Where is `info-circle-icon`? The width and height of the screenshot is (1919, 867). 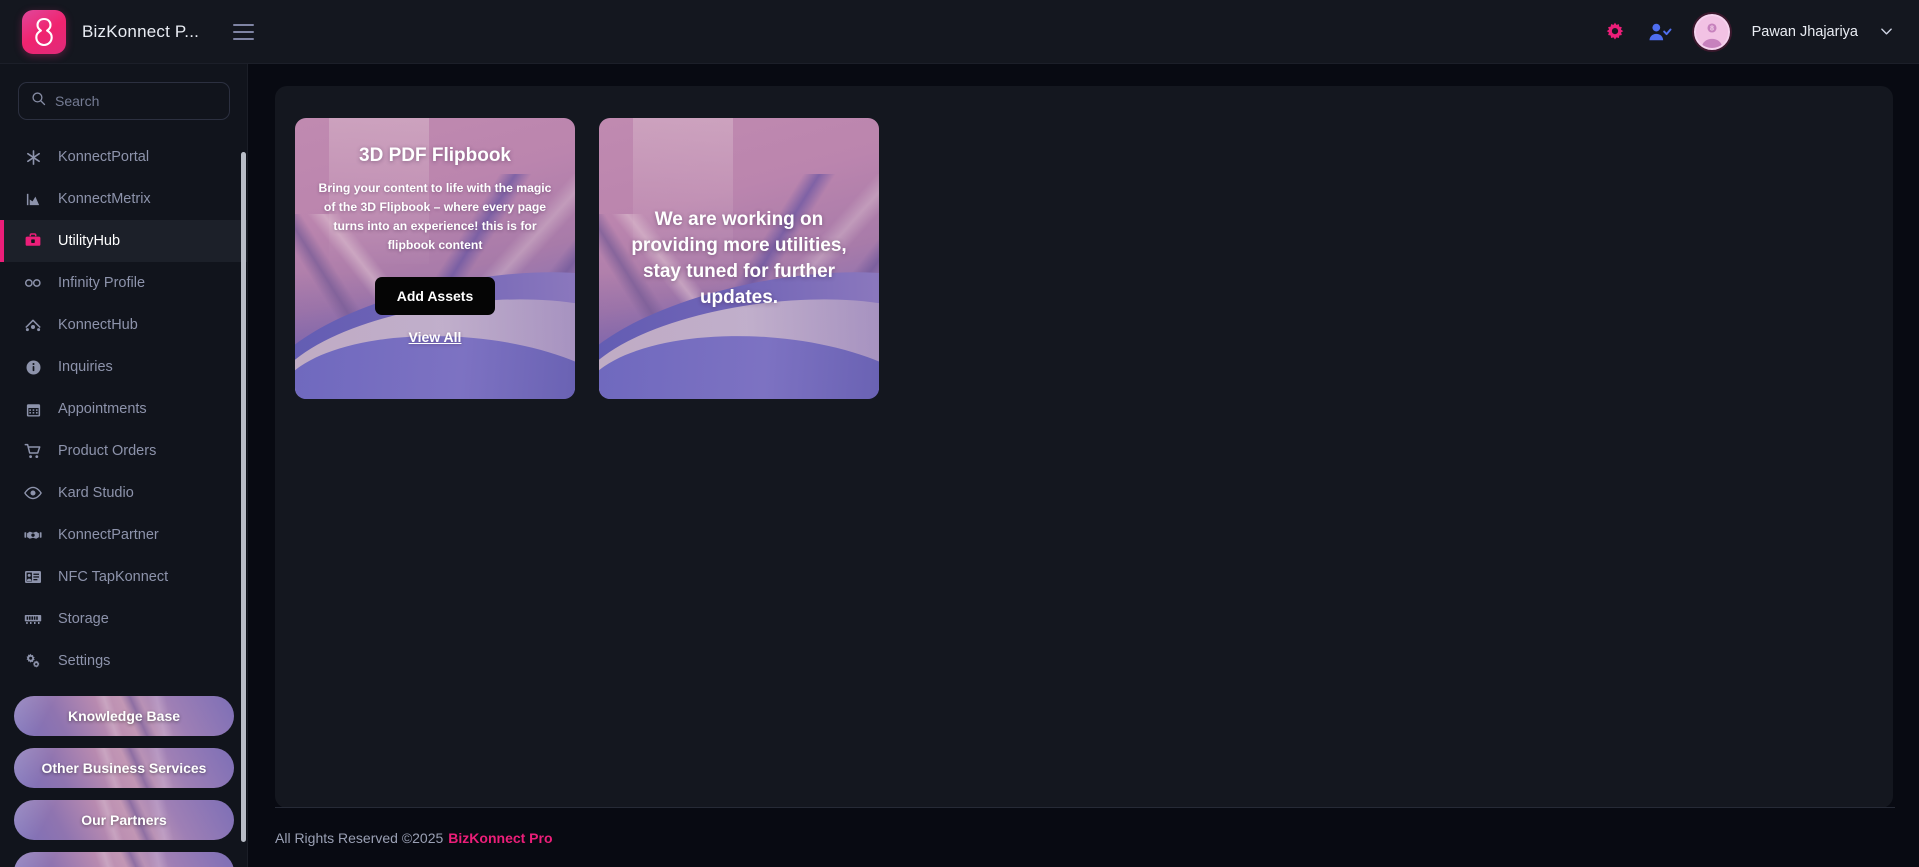 info-circle-icon is located at coordinates (33, 367).